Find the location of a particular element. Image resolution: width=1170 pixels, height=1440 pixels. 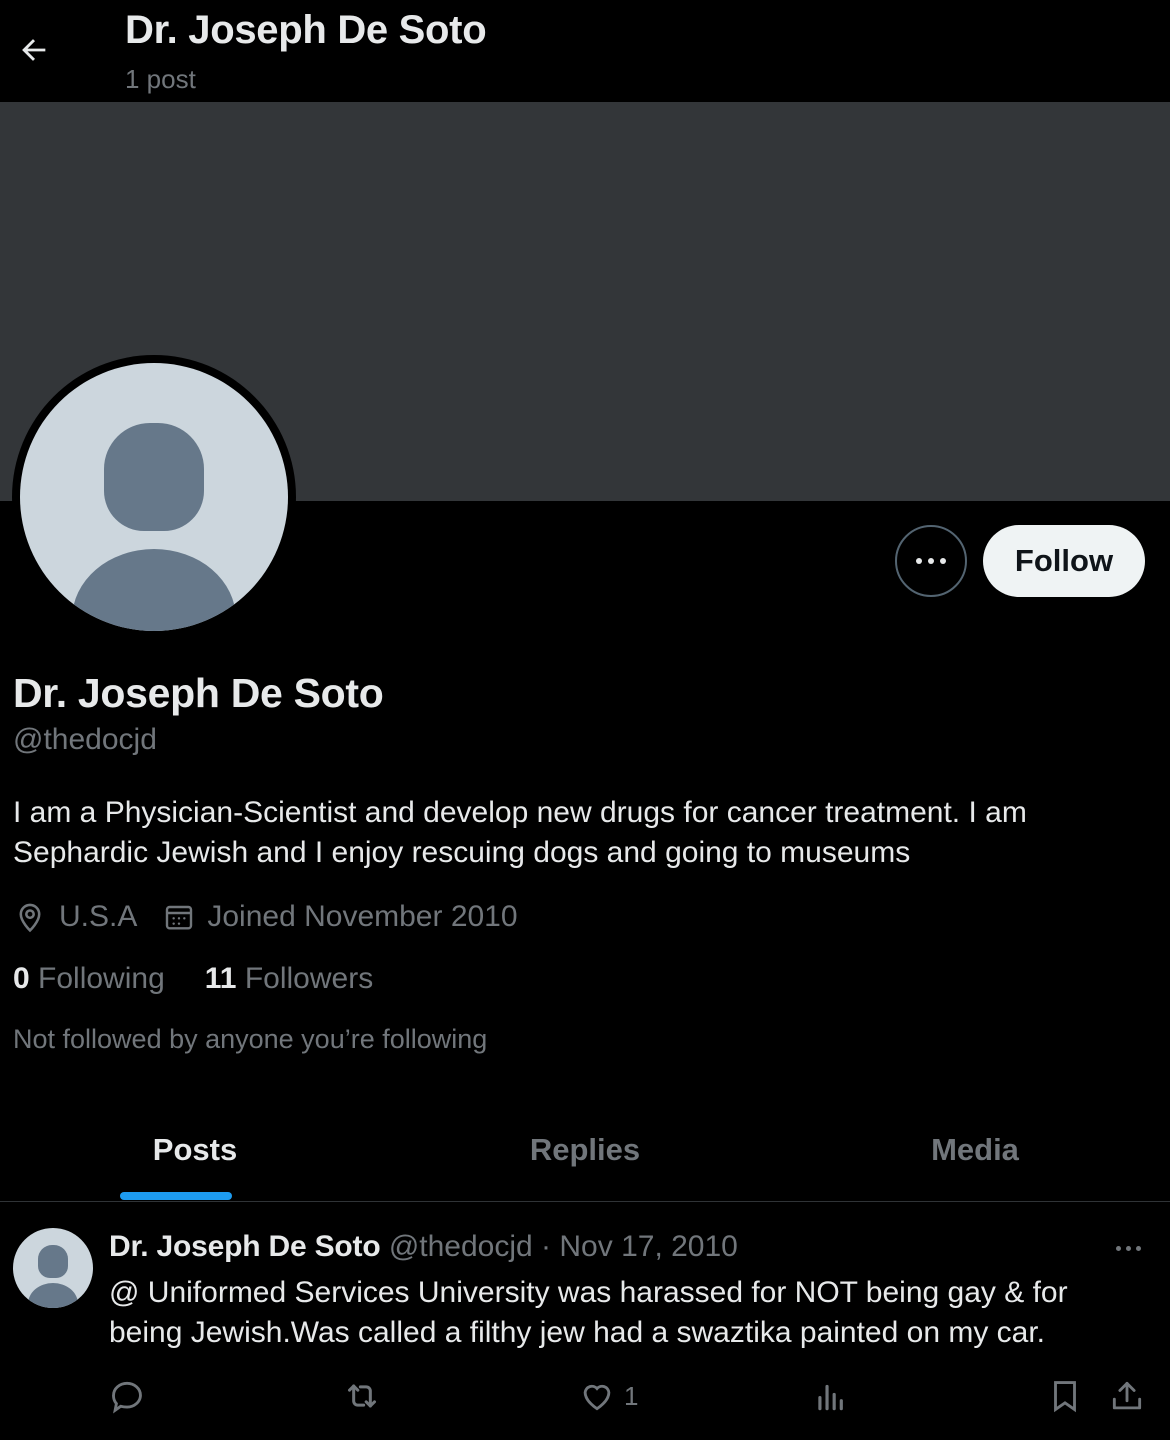

default-avatar-icon is located at coordinates (154, 497).